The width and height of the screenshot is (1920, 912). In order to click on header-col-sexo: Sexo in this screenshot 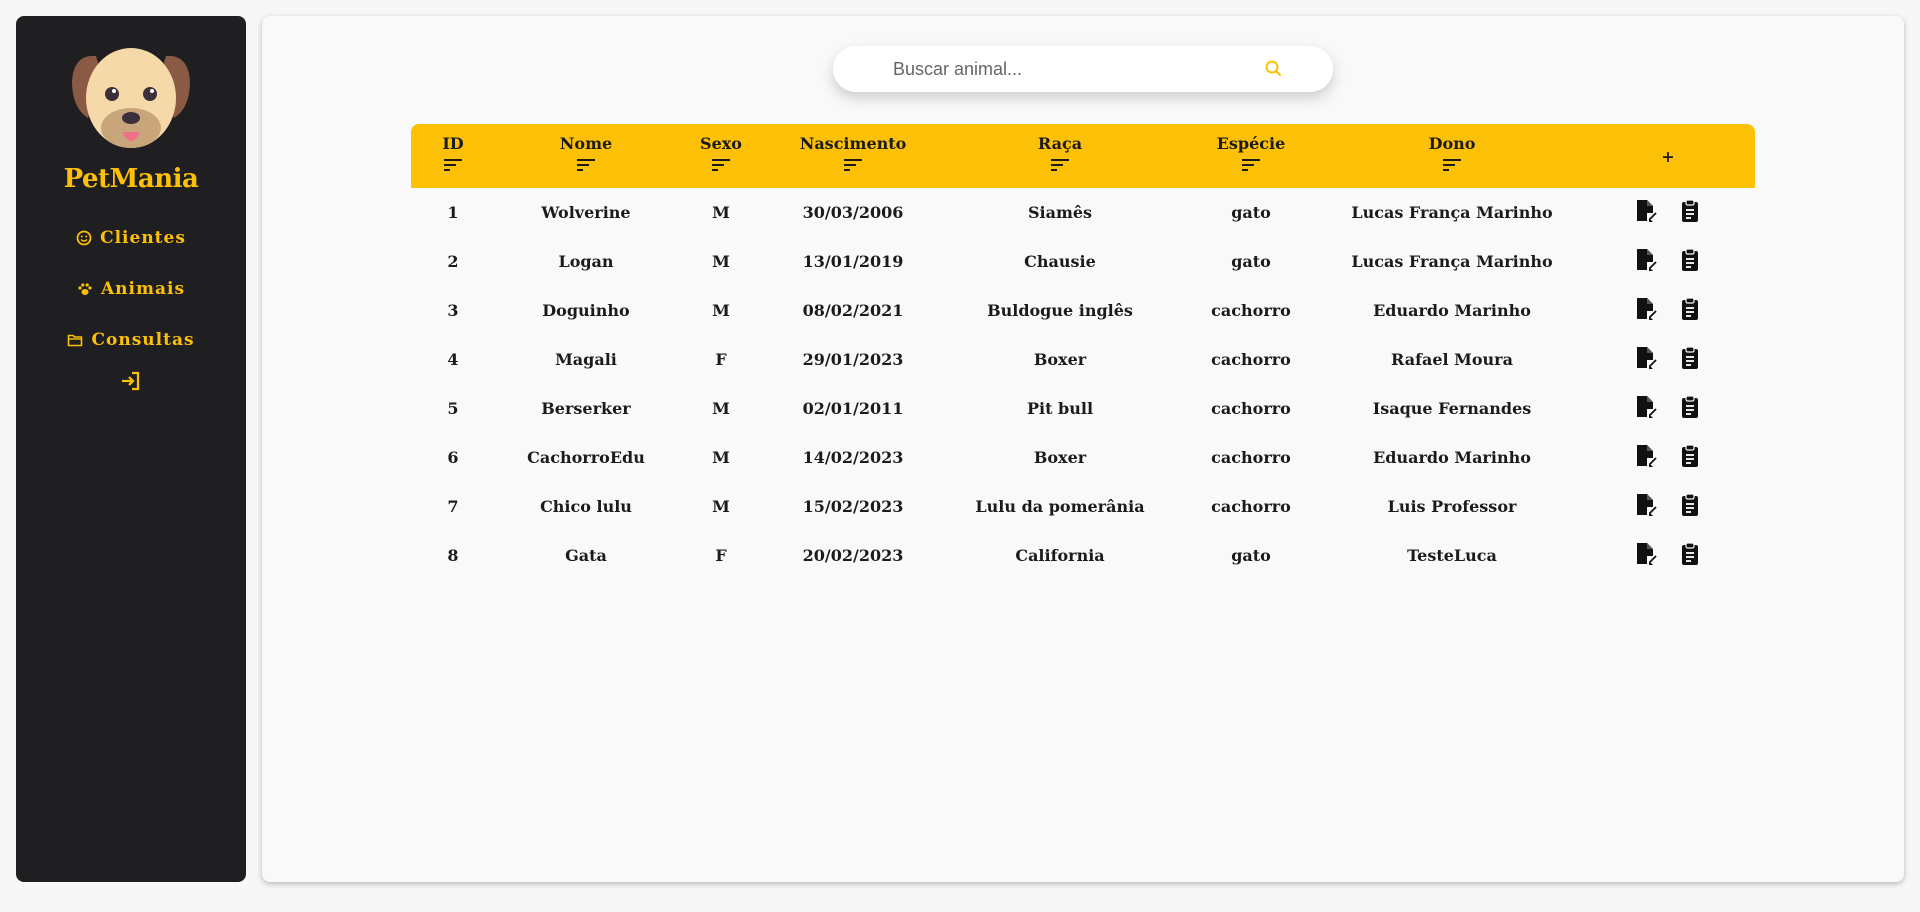, I will do `click(721, 156)`.